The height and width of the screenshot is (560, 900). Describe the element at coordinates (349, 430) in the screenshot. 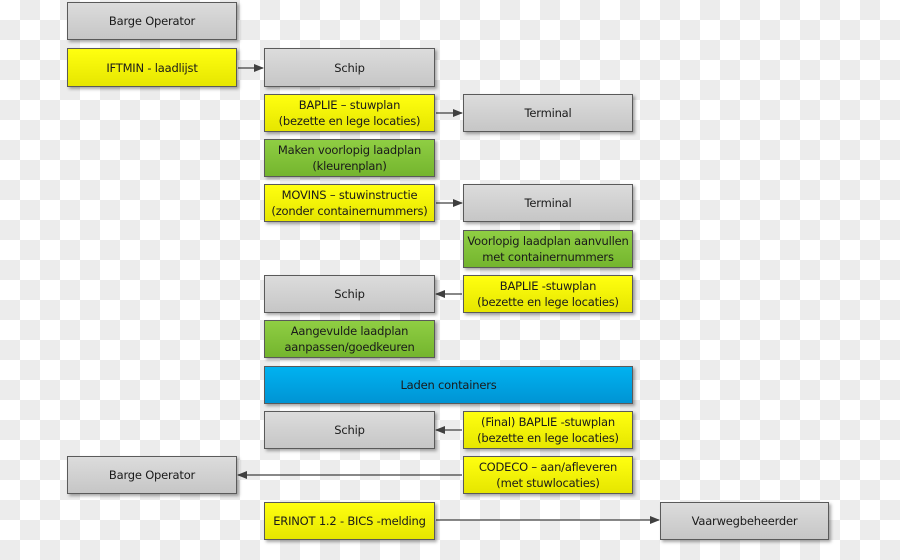

I see `schip-box-3: Schip` at that location.